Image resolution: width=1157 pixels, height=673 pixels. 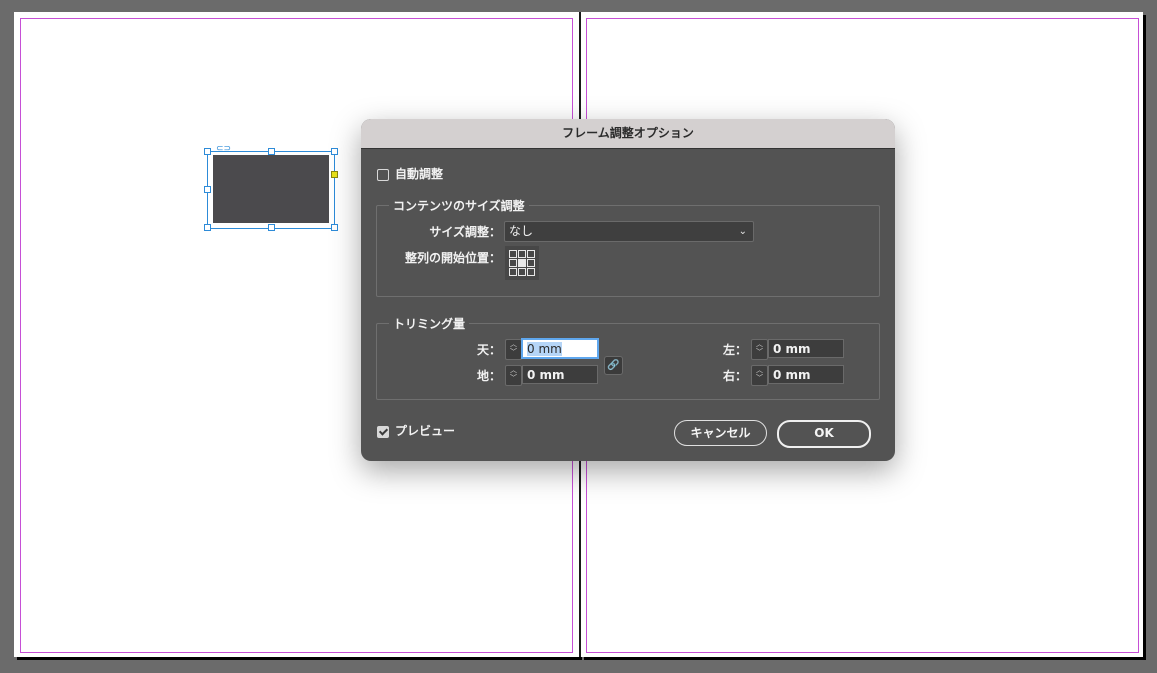 I want to click on corner-options-handle, so click(x=334, y=174).